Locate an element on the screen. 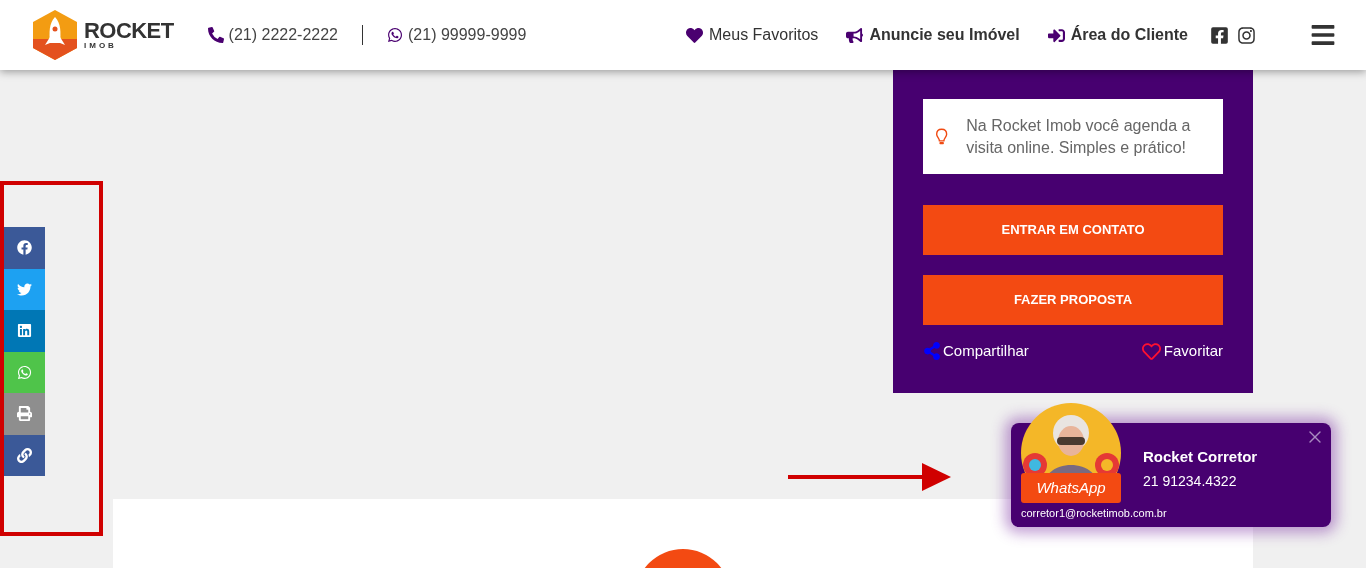  agent-phone: 21 91234.4322 is located at coordinates (1190, 481).